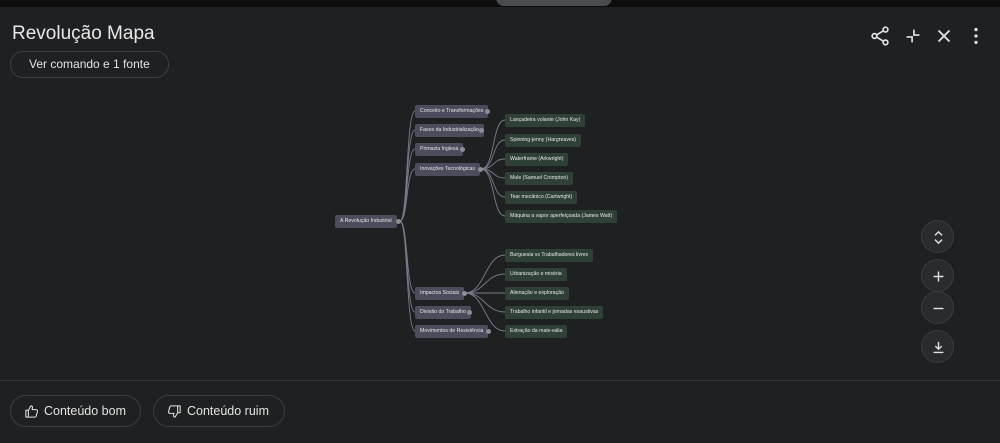 This screenshot has height=443, width=1000. I want to click on mindmap-leaf-node: Extração da mais-valia, so click(536, 331).